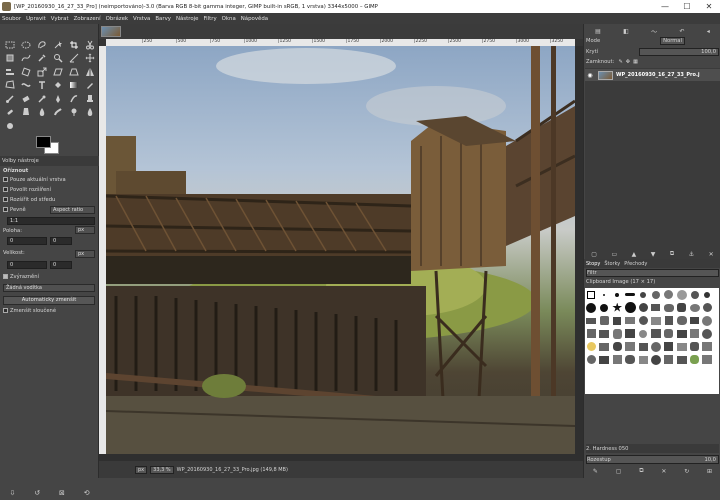  What do you see at coordinates (49, 288) in the screenshot?
I see `guides-dropdown: Žádná vodítka` at bounding box center [49, 288].